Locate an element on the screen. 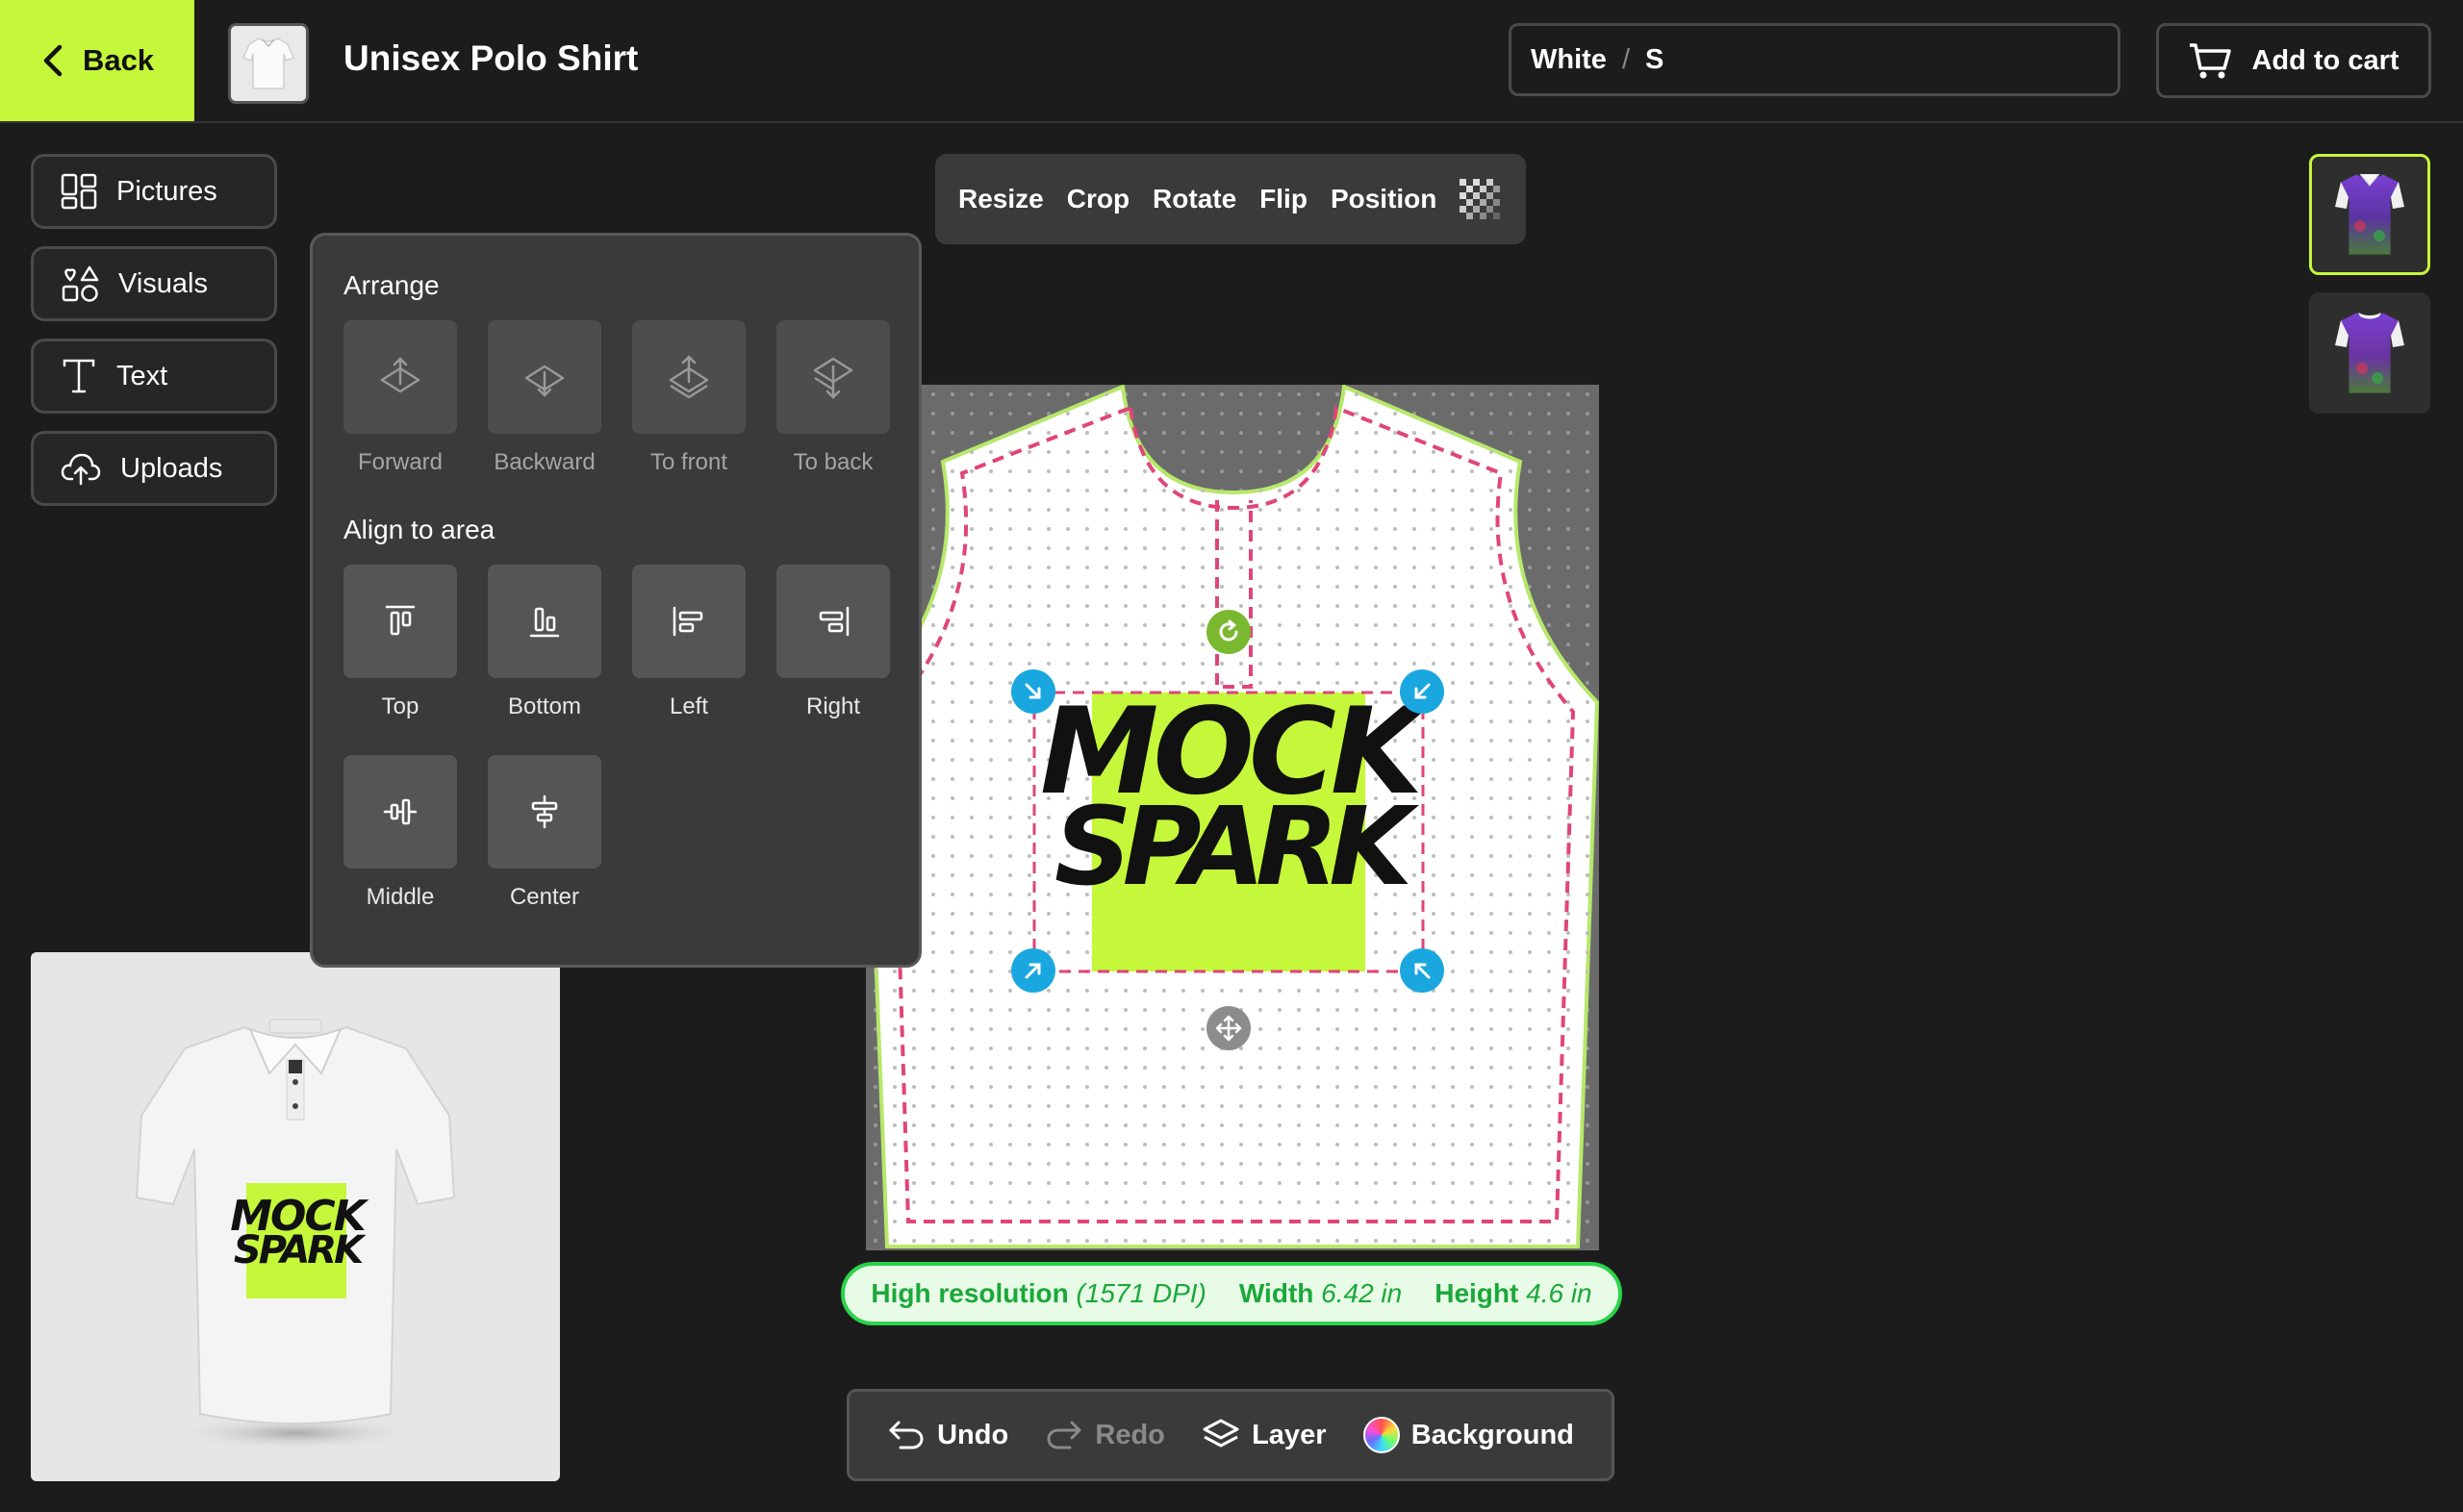 The width and height of the screenshot is (2463, 1512). redo-icon is located at coordinates (1064, 1435).